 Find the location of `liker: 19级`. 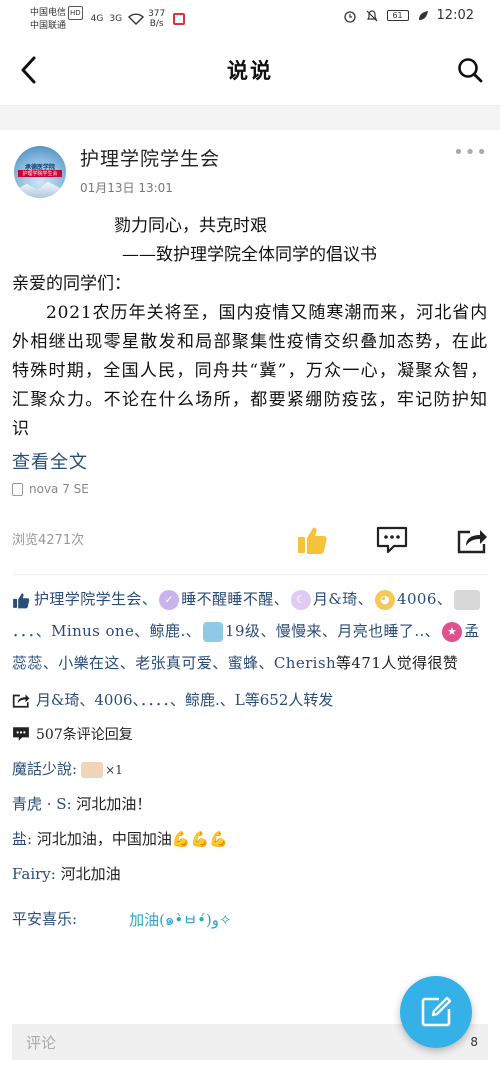

liker: 19级 is located at coordinates (242, 631).